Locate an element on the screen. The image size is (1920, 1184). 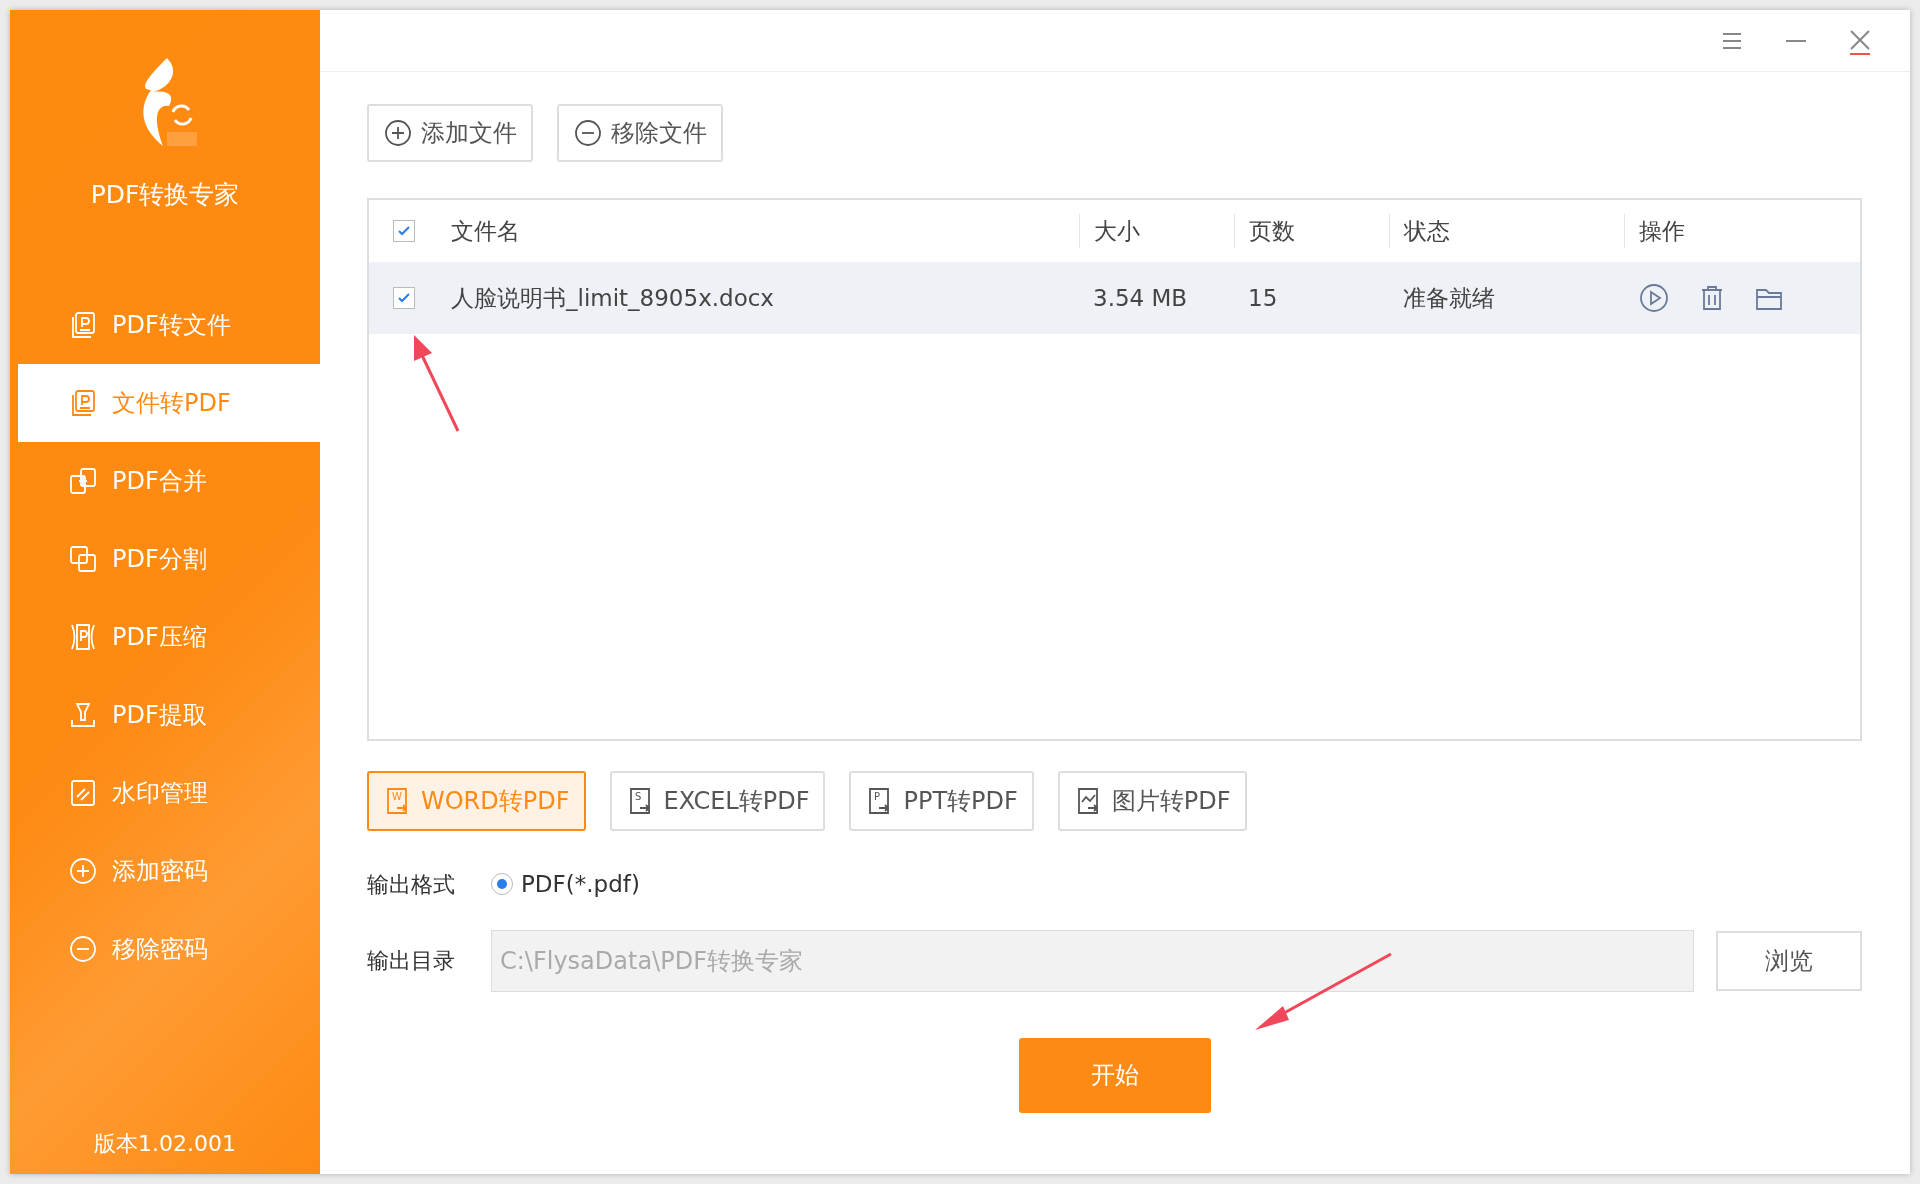
sidebar-item: PDF提取 is located at coordinates (169, 714).